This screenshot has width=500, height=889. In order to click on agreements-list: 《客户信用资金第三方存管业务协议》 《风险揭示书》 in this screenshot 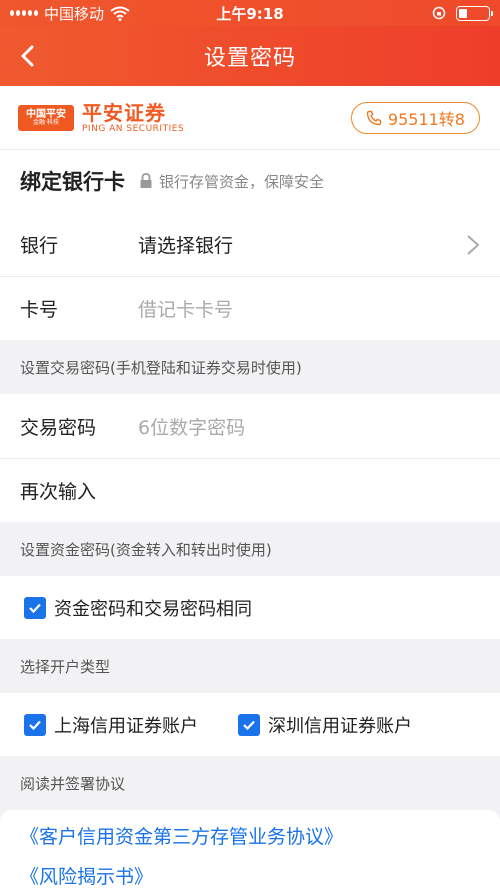, I will do `click(250, 849)`.